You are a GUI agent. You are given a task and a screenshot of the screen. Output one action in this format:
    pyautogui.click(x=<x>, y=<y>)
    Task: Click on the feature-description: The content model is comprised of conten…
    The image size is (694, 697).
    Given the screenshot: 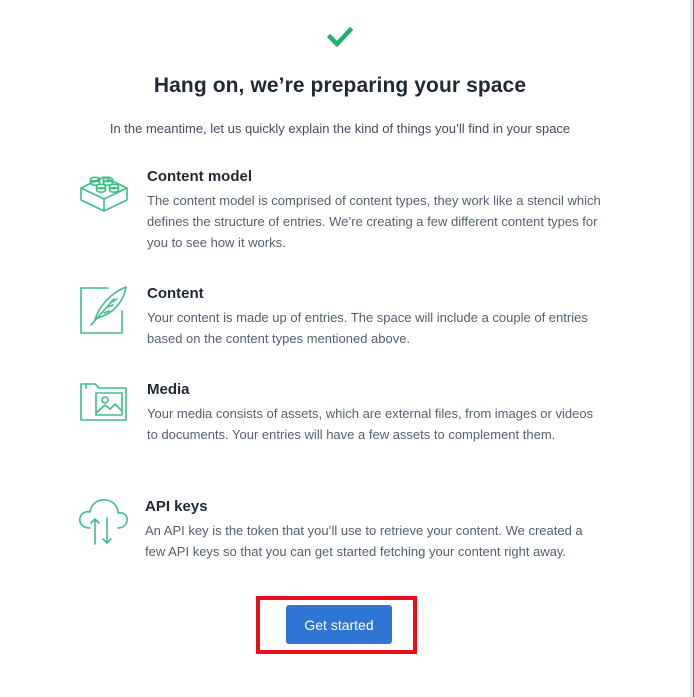 What is the action you would take?
    pyautogui.click(x=374, y=221)
    